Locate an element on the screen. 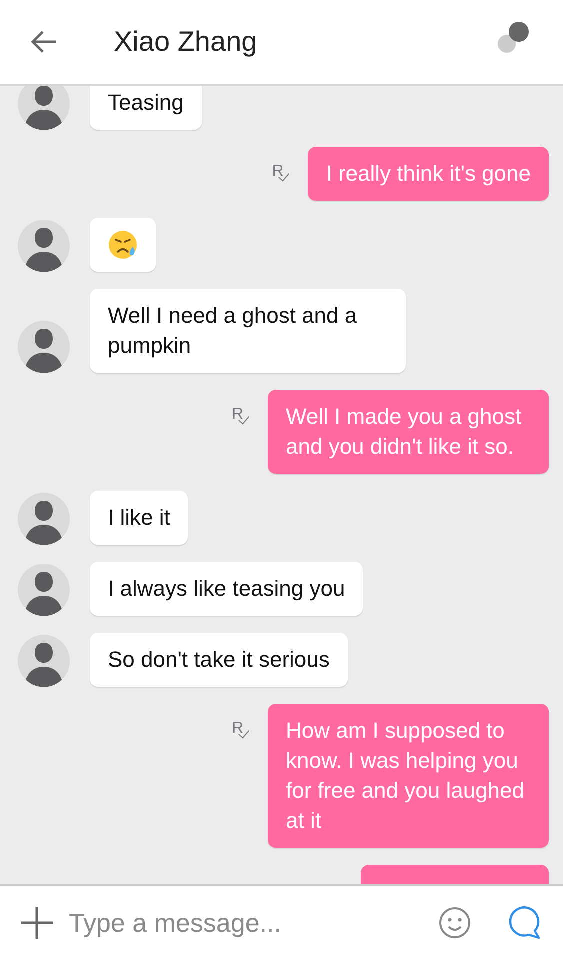  message-bubble: Well I made you a ghost and you didn't like it so. is located at coordinates (408, 432).